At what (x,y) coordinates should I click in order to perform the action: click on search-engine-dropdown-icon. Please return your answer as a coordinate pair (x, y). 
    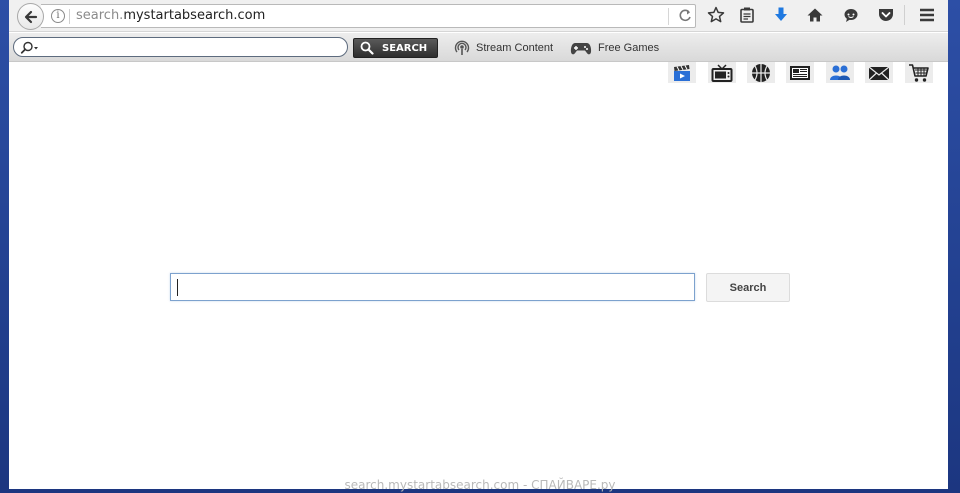
    Looking at the image, I should click on (30, 47).